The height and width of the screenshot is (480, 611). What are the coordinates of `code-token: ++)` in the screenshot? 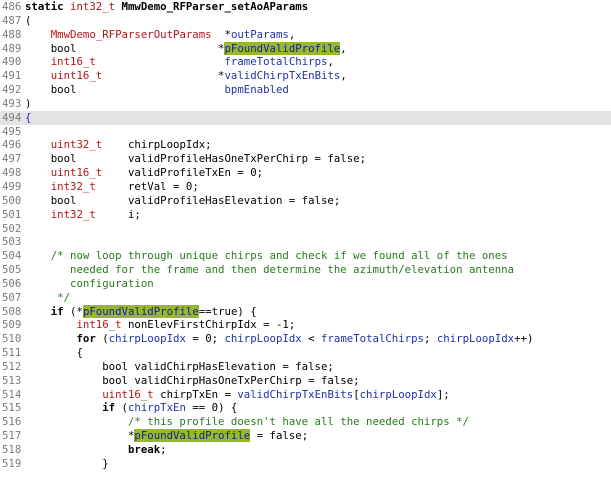 It's located at (524, 339).